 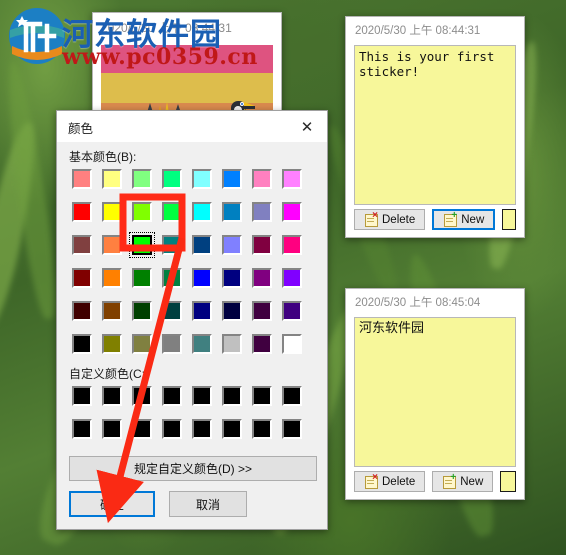 What do you see at coordinates (435, 125) in the screenshot?
I see `note-textarea: This is your first sticker!` at bounding box center [435, 125].